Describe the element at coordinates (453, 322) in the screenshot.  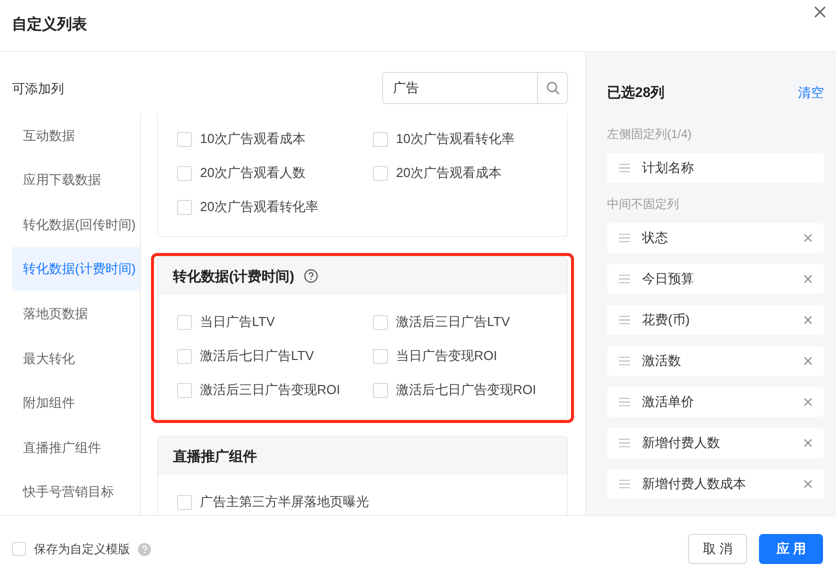
I see `option-label: 激活后三日广告LTV` at that location.